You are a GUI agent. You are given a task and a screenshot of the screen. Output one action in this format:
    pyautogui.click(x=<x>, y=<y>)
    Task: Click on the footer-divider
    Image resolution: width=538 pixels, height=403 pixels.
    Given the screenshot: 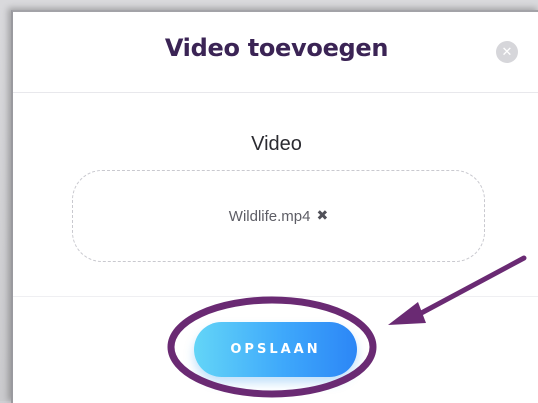 What is the action you would take?
    pyautogui.click(x=275, y=296)
    